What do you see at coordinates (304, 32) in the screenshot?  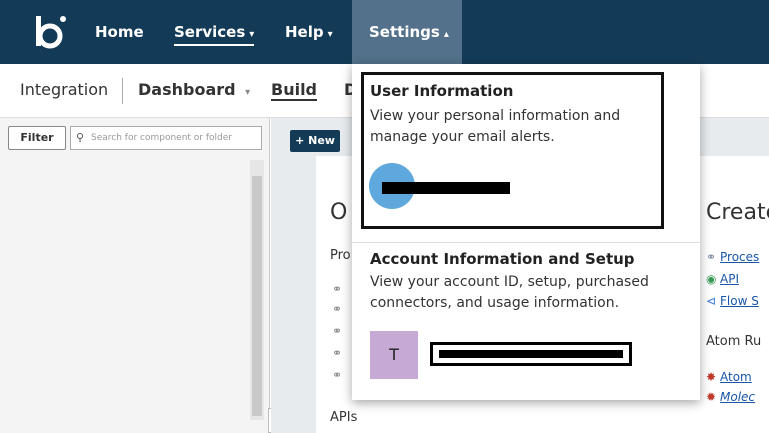 I see `nav-help-text: Help` at bounding box center [304, 32].